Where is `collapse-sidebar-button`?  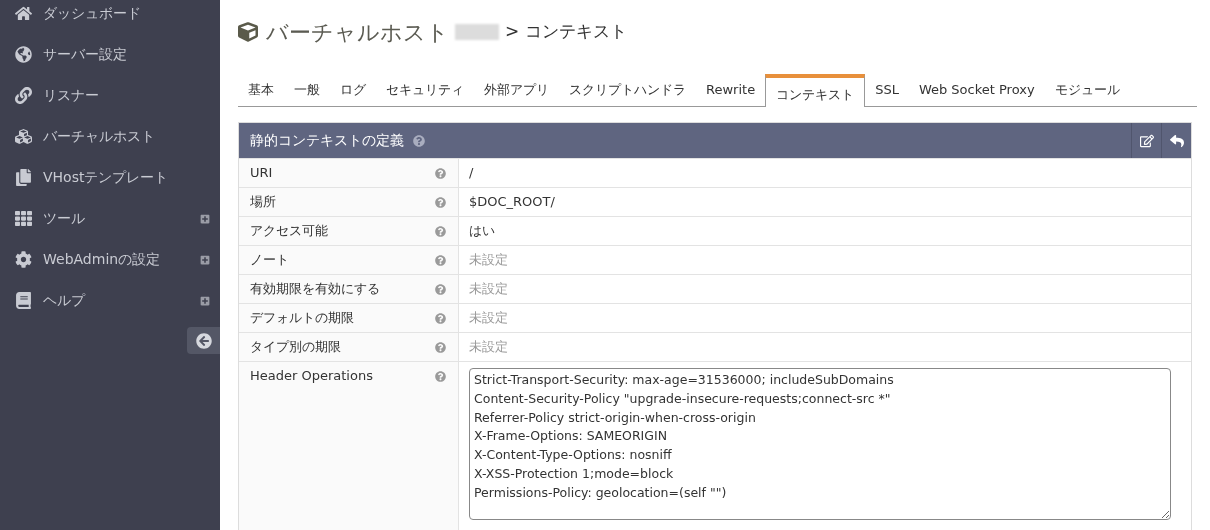
collapse-sidebar-button is located at coordinates (203, 340).